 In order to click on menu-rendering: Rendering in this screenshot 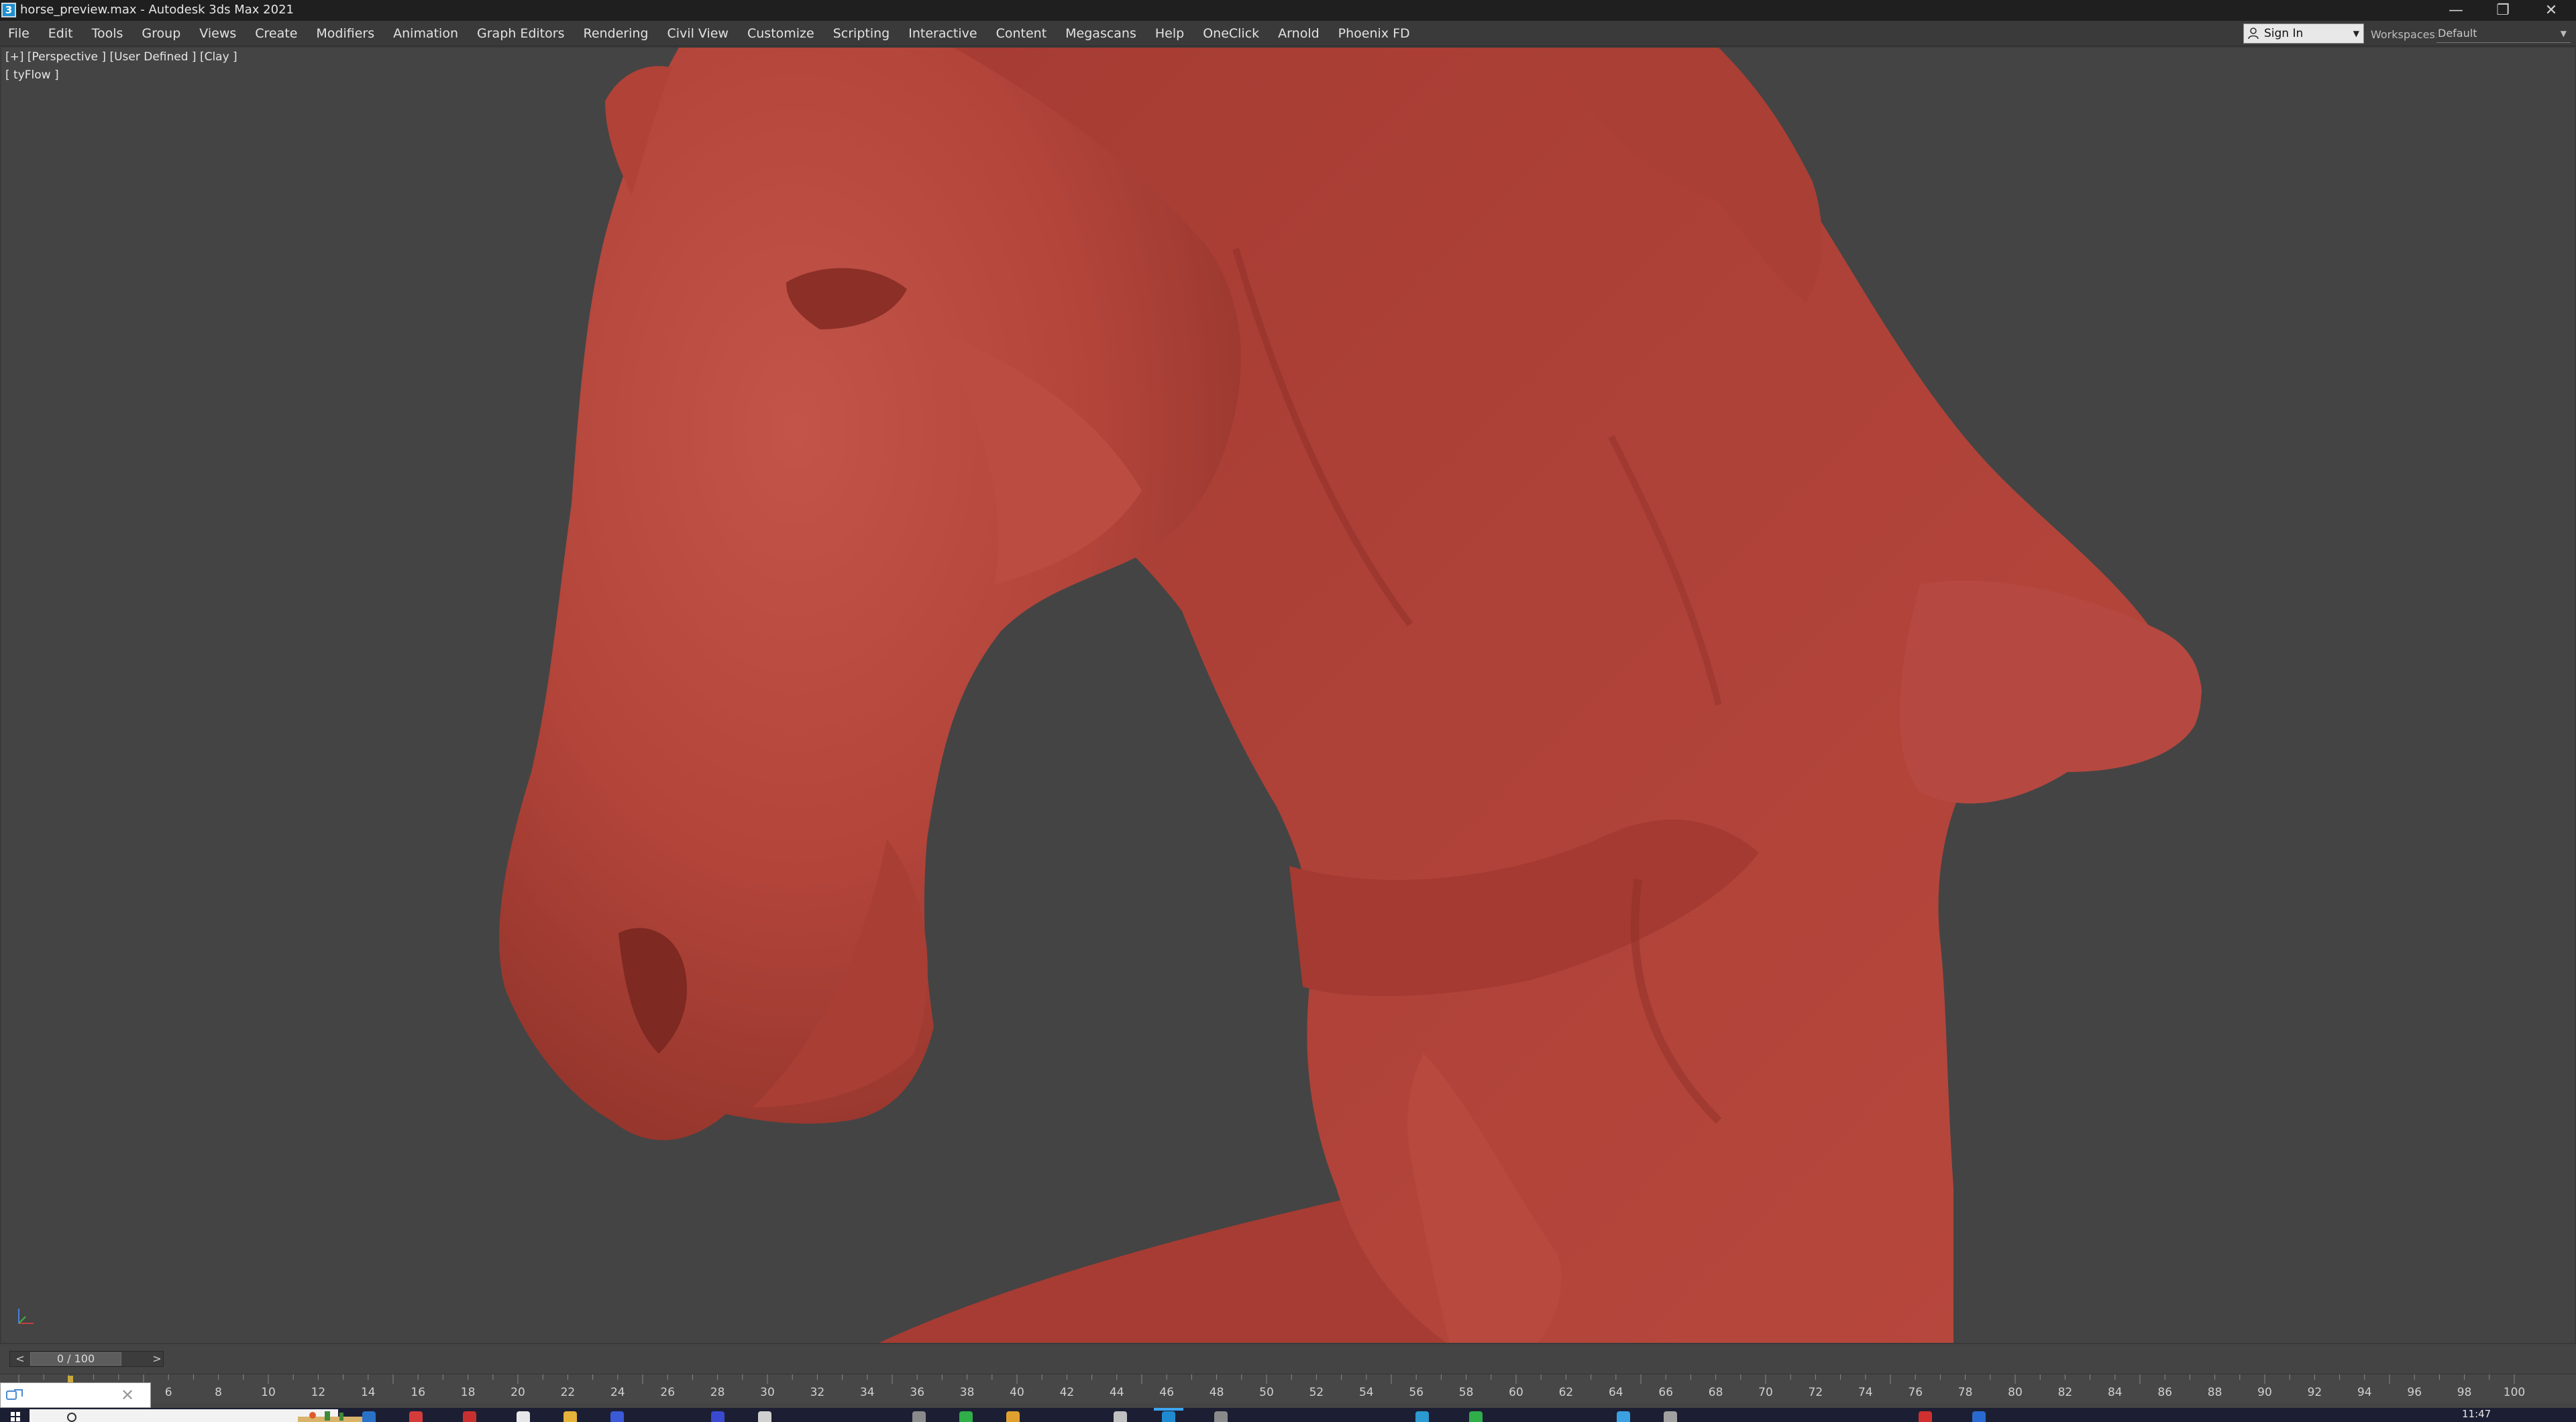, I will do `click(615, 33)`.